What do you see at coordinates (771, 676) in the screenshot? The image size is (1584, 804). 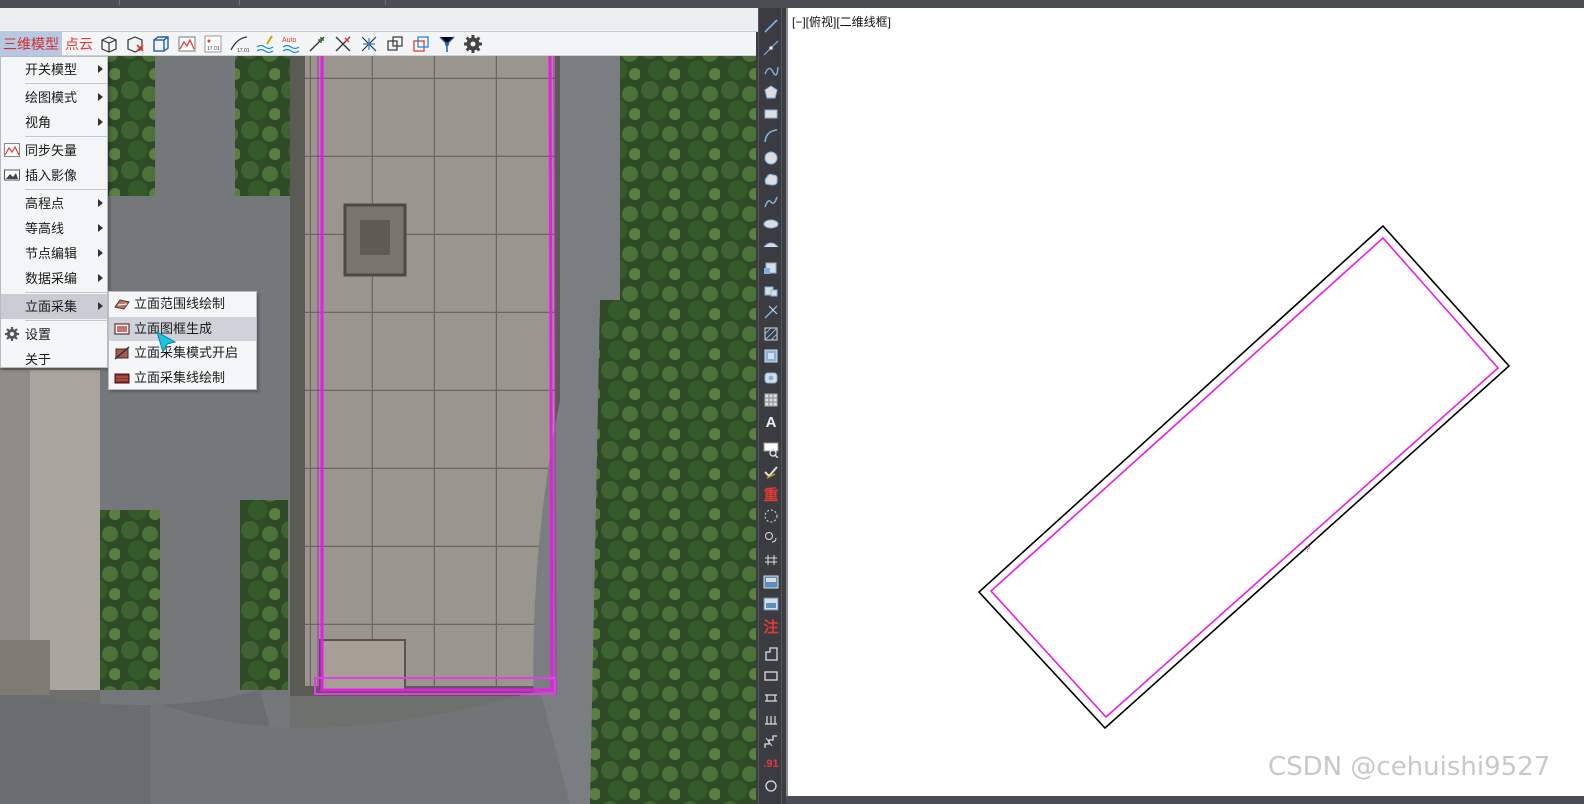 I see `rect-outline-icon` at bounding box center [771, 676].